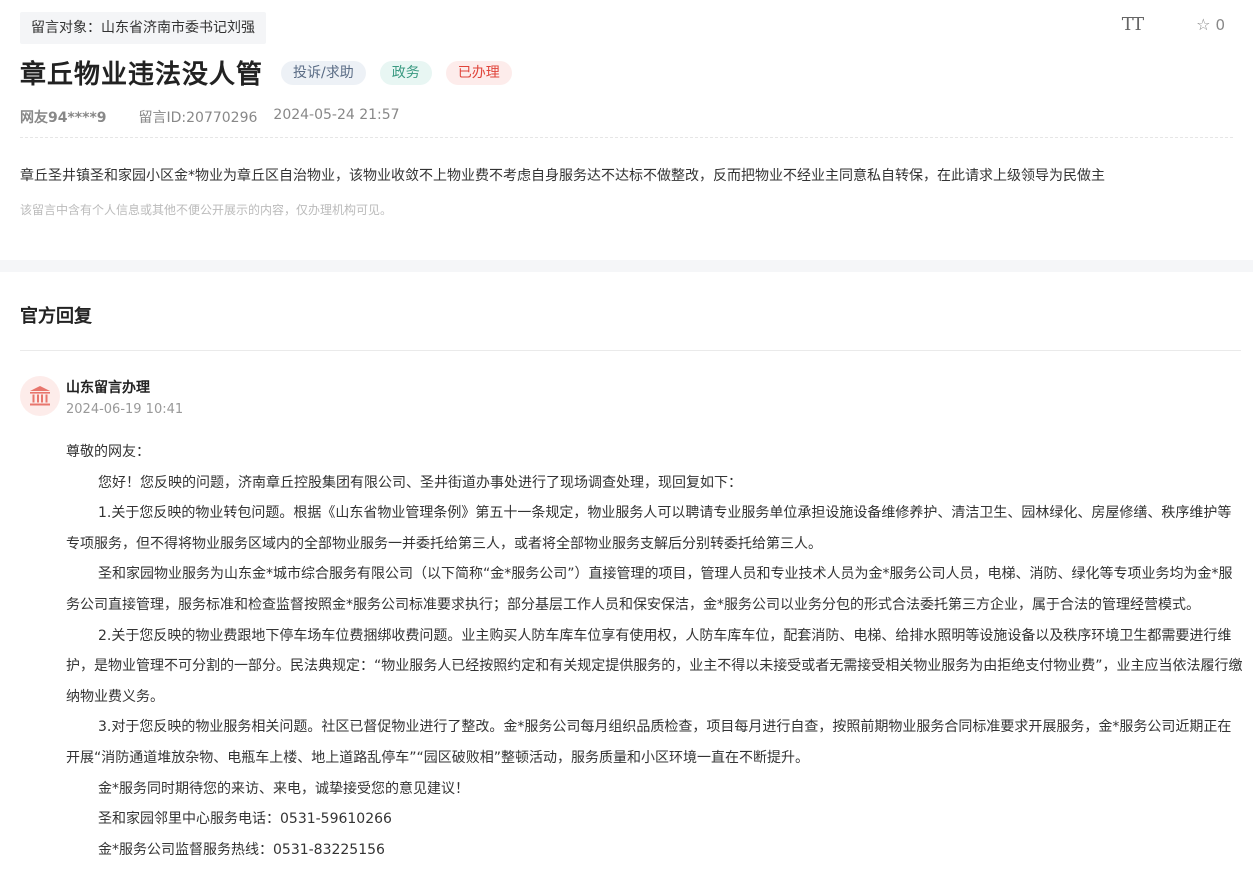 Image resolution: width=1253 pixels, height=895 pixels. What do you see at coordinates (478, 72) in the screenshot?
I see `status-badge: 已办理` at bounding box center [478, 72].